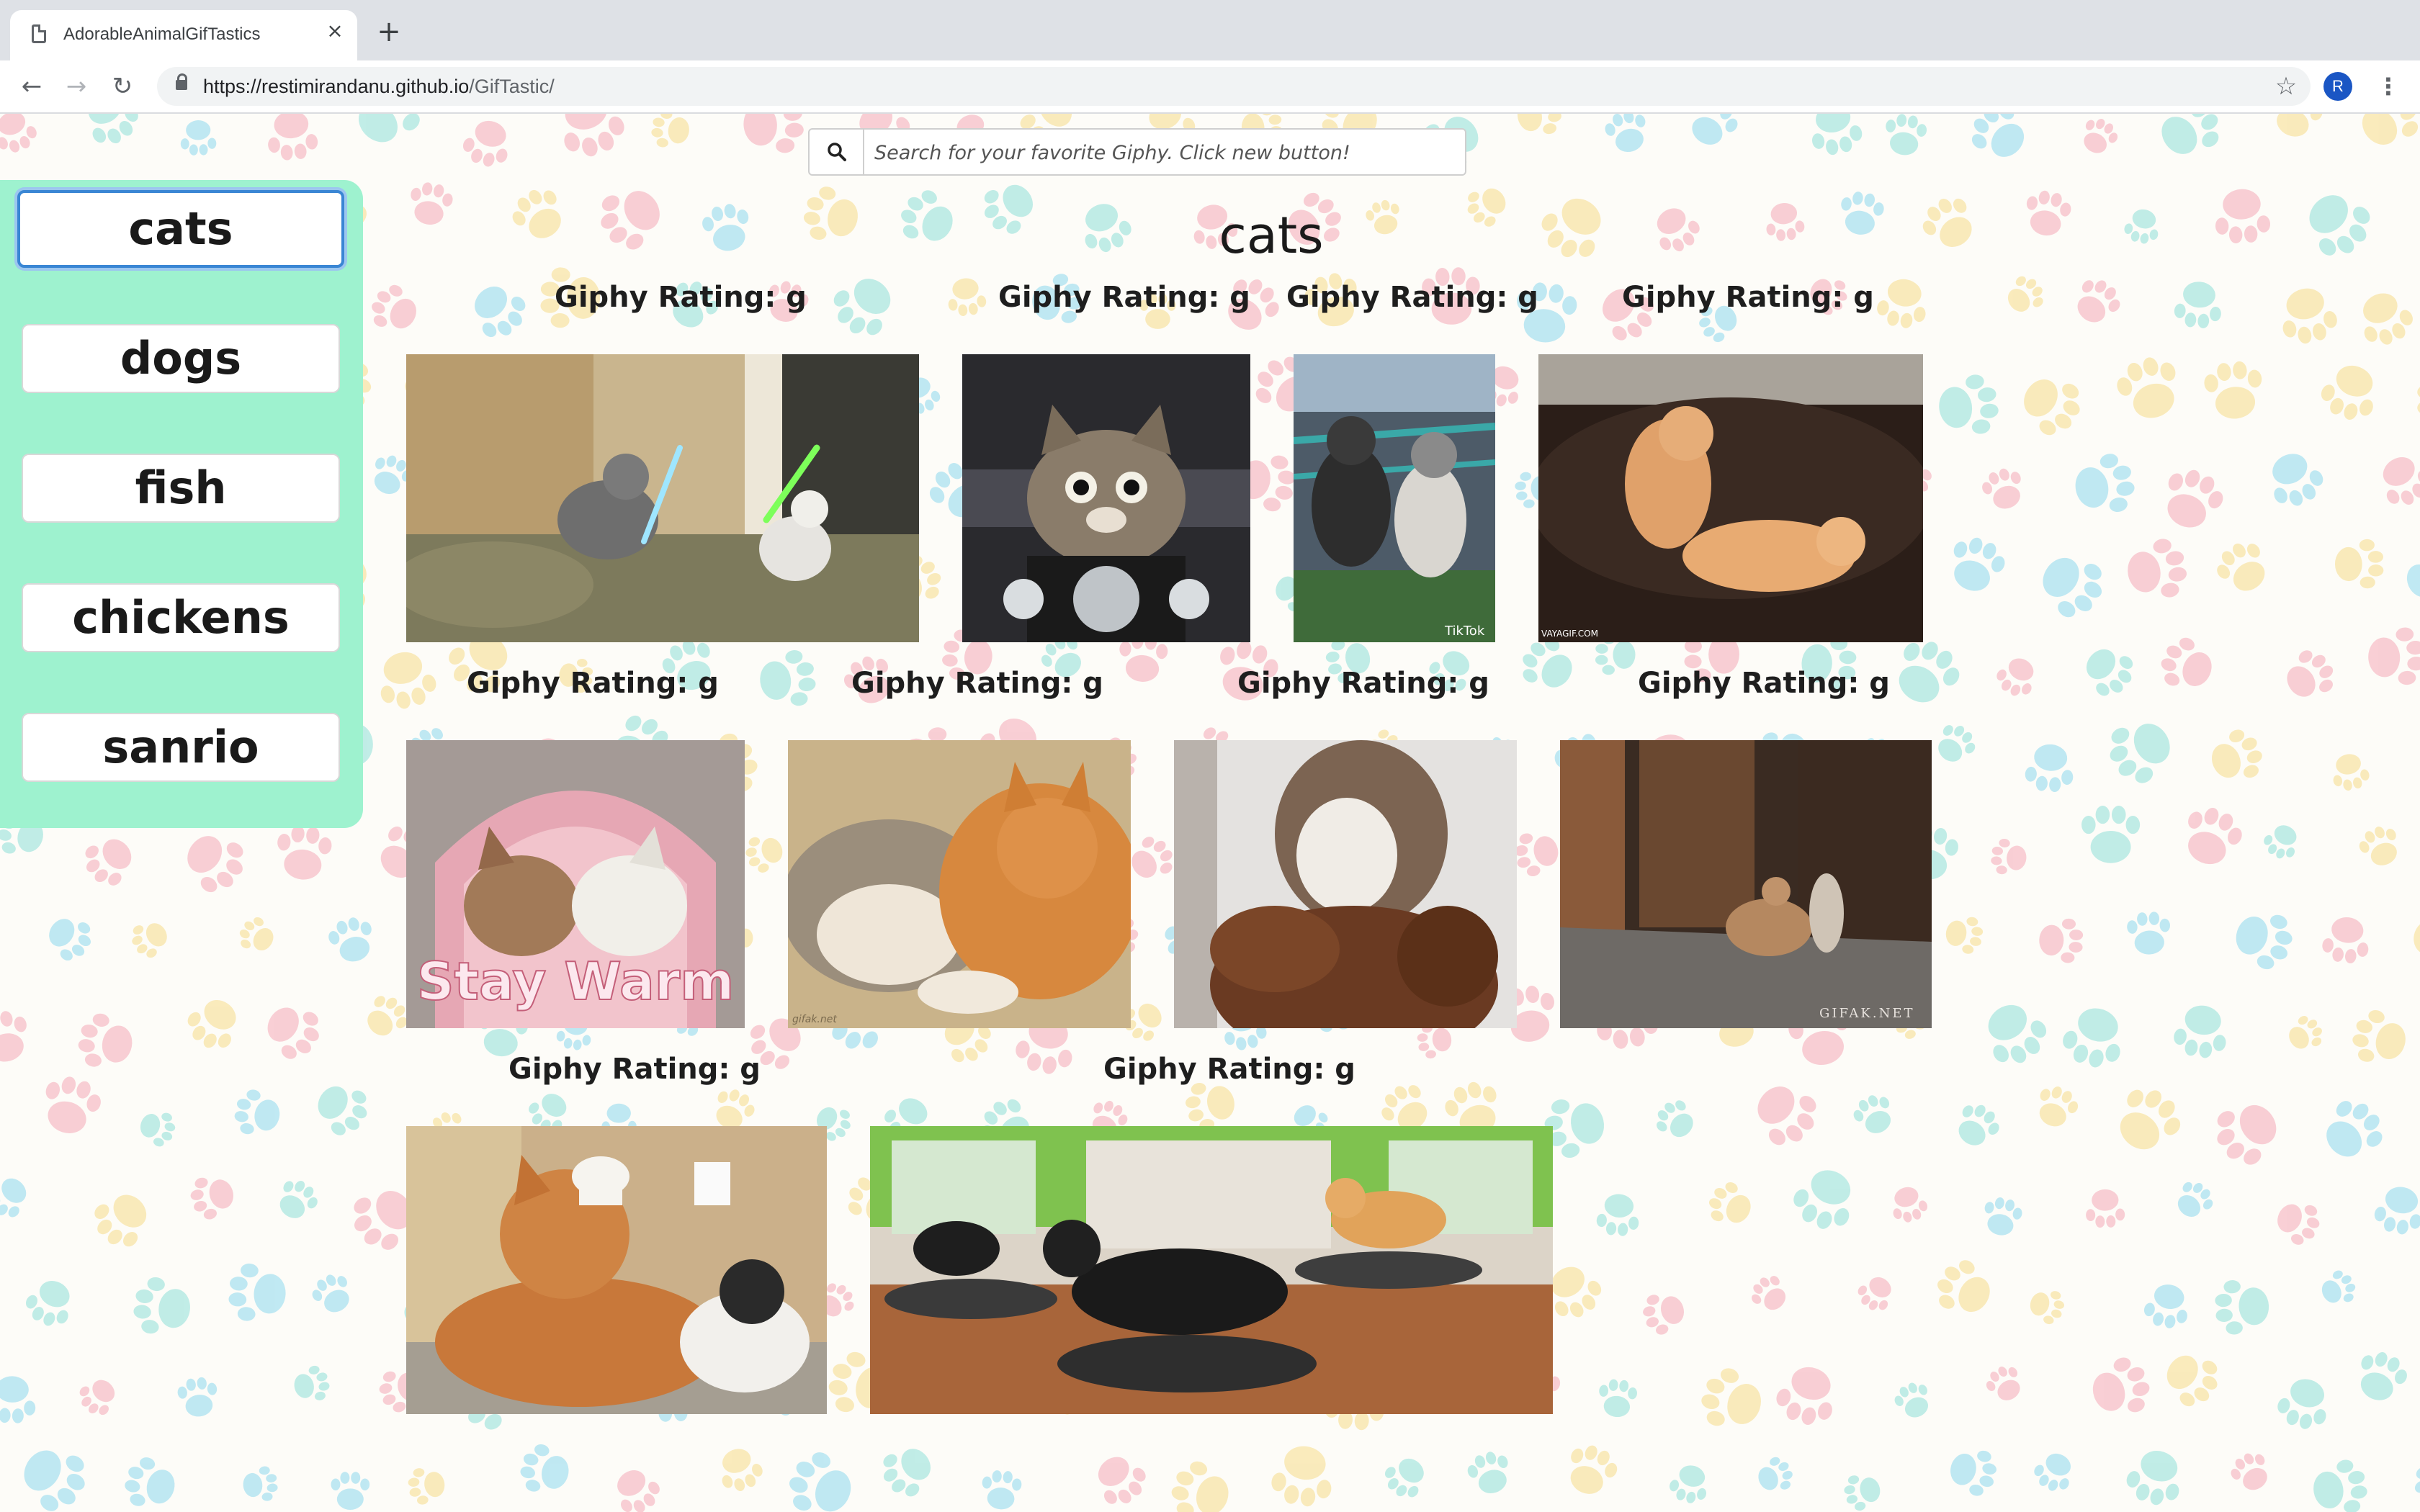 This screenshot has height=1512, width=2420. I want to click on gif-watermark: gifak.net, so click(815, 1019).